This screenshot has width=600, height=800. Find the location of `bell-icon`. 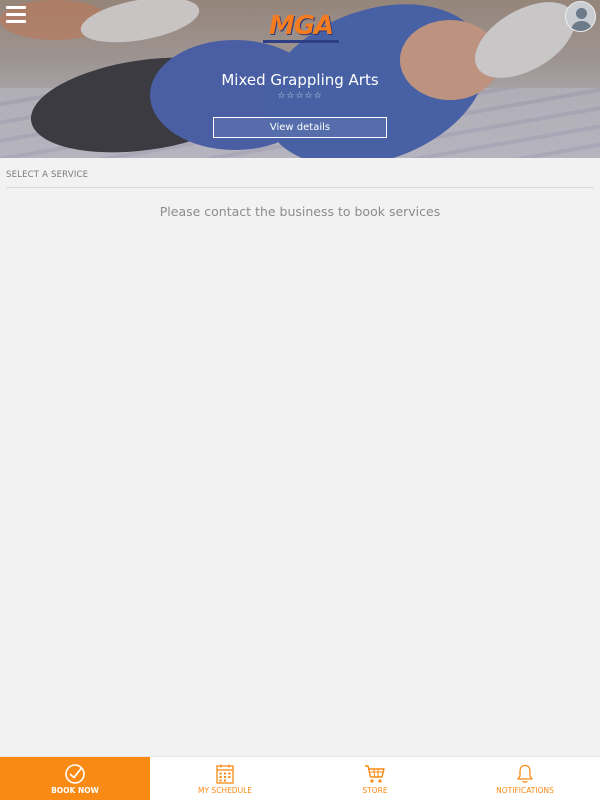

bell-icon is located at coordinates (525, 773).